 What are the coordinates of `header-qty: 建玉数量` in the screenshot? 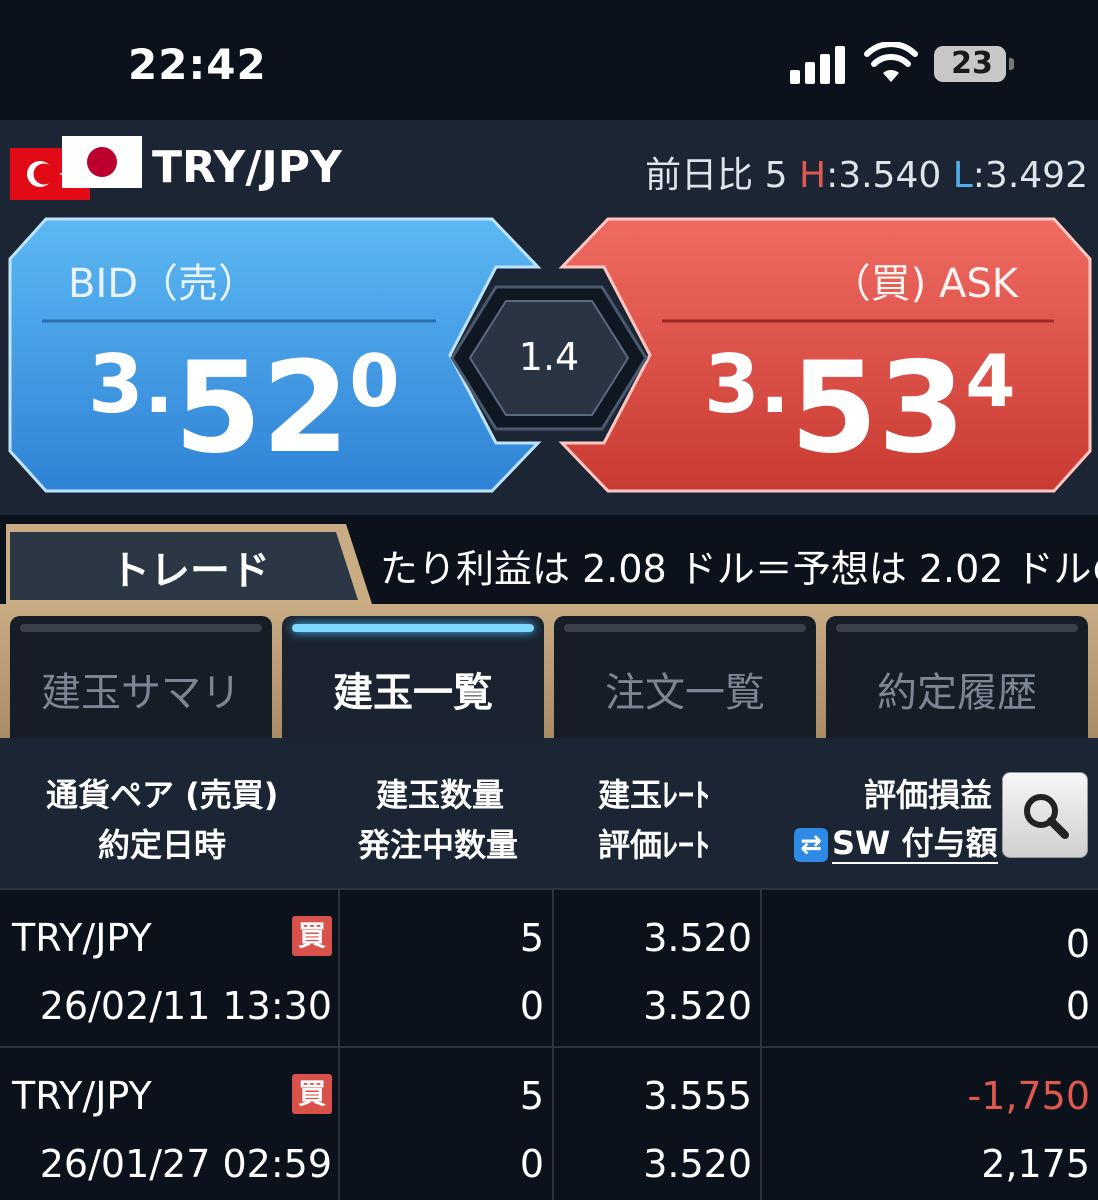 It's located at (440, 795).